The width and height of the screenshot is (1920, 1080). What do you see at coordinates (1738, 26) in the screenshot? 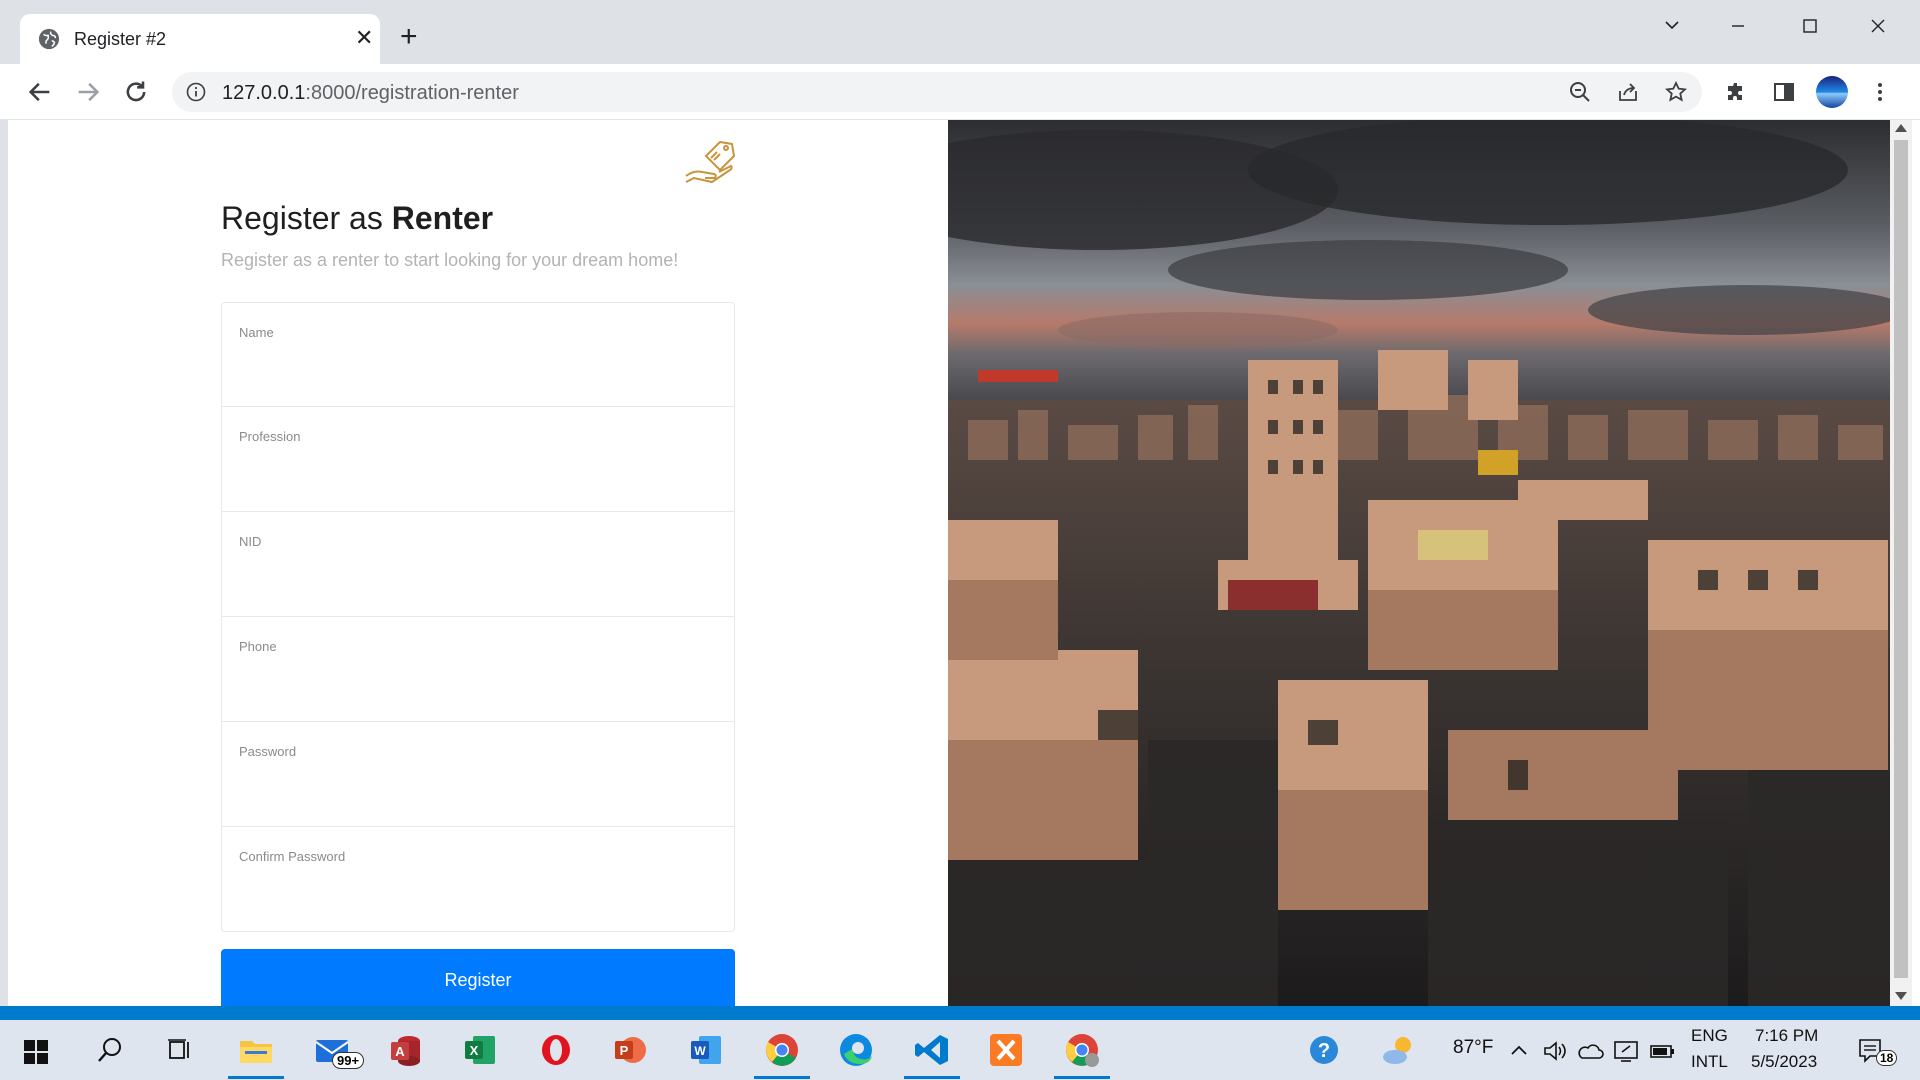
I see `minimize-icon` at bounding box center [1738, 26].